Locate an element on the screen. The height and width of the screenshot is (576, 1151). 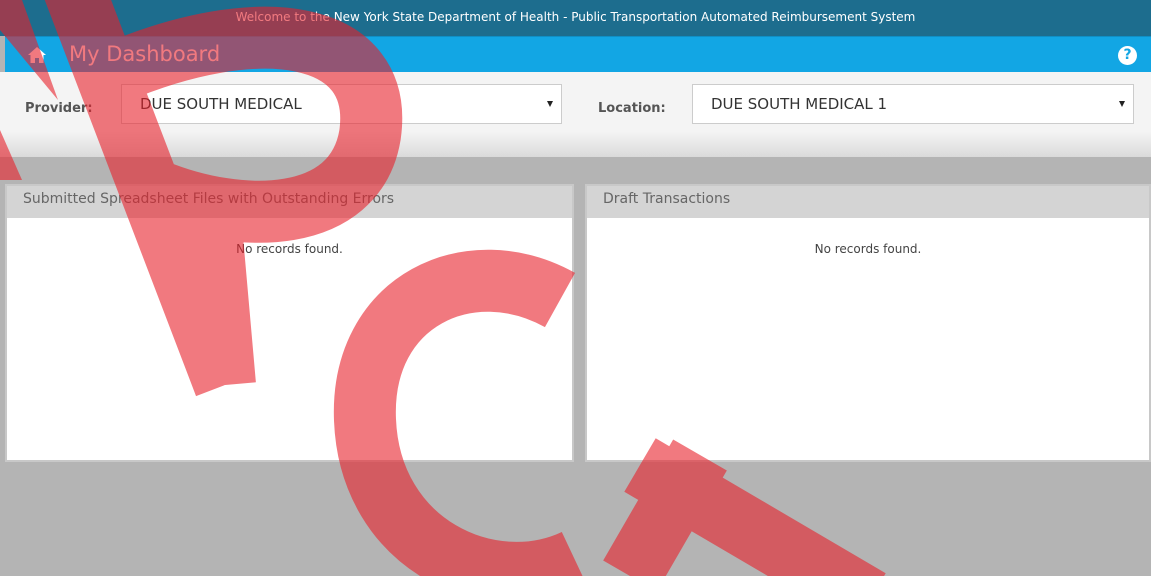
filter-bar-shade is located at coordinates (575, 144).